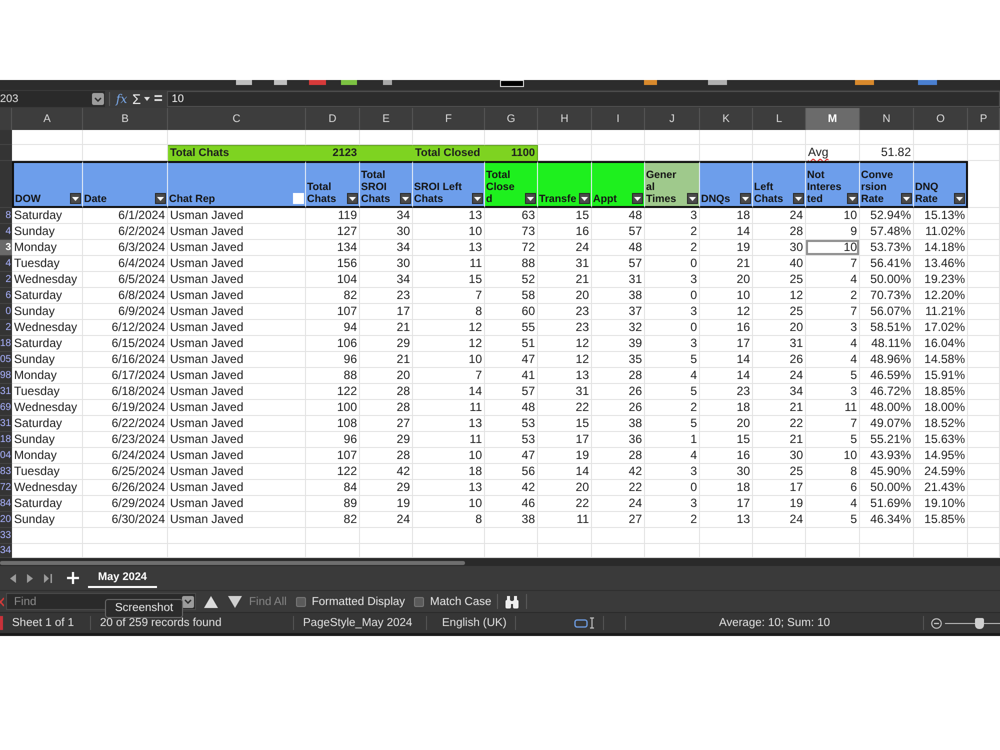 The width and height of the screenshot is (1000, 750). I want to click on table-cell: 28, so click(618, 376).